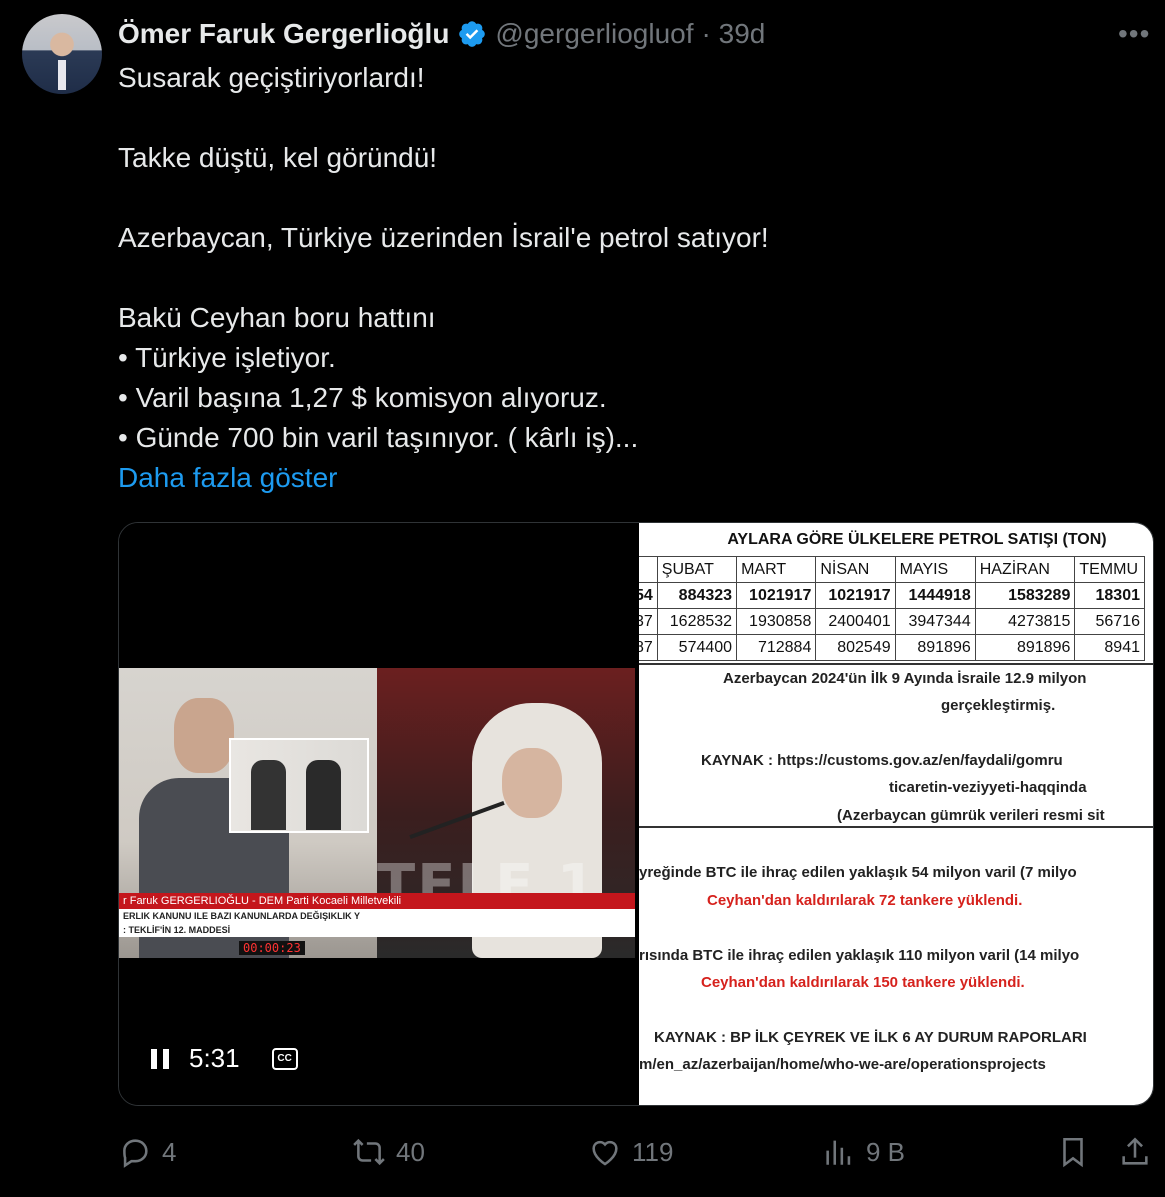 This screenshot has height=1197, width=1165. Describe the element at coordinates (410, 1151) in the screenshot. I see `repost-count: 40` at that location.